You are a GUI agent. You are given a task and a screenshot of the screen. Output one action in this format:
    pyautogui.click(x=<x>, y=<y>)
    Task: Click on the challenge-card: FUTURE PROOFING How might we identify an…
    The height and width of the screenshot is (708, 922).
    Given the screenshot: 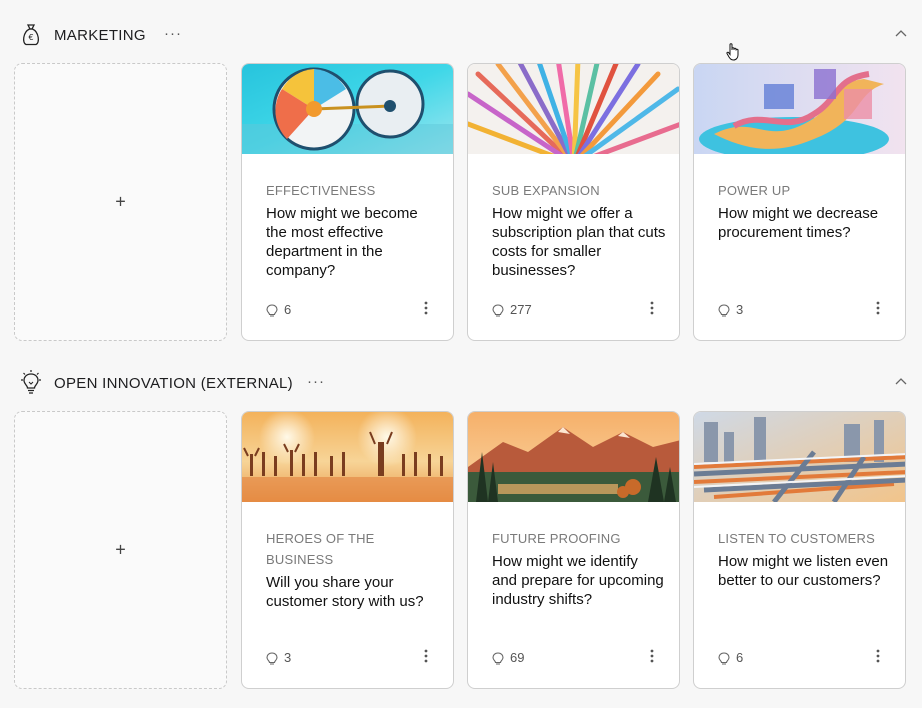 What is the action you would take?
    pyautogui.click(x=573, y=550)
    